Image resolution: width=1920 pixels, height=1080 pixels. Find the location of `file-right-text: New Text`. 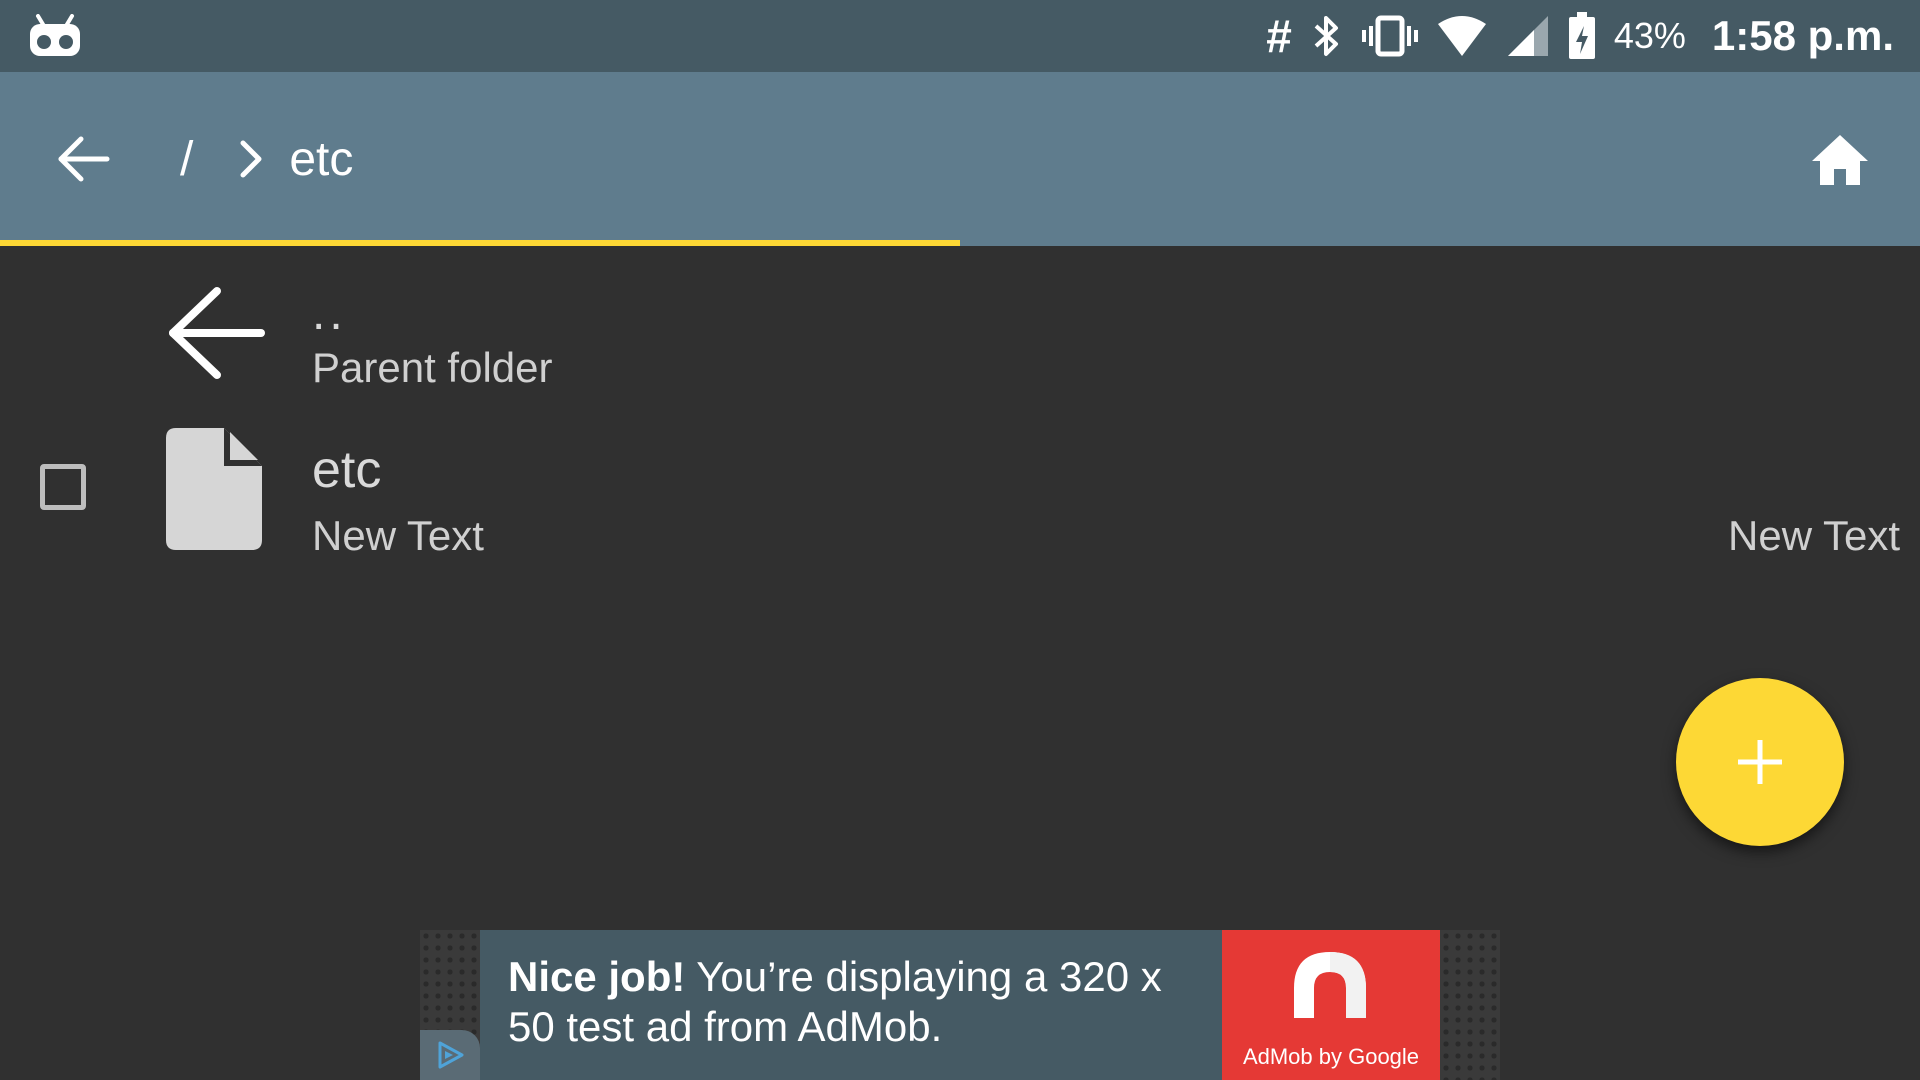

file-right-text: New Text is located at coordinates (1814, 535).